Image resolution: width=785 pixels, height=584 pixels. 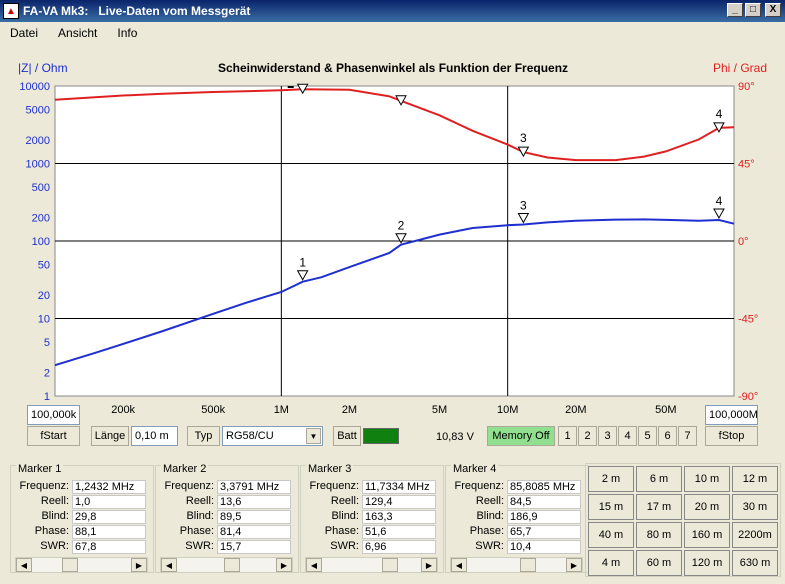 I want to click on marker-blind-label: Blind:, so click(x=55, y=516).